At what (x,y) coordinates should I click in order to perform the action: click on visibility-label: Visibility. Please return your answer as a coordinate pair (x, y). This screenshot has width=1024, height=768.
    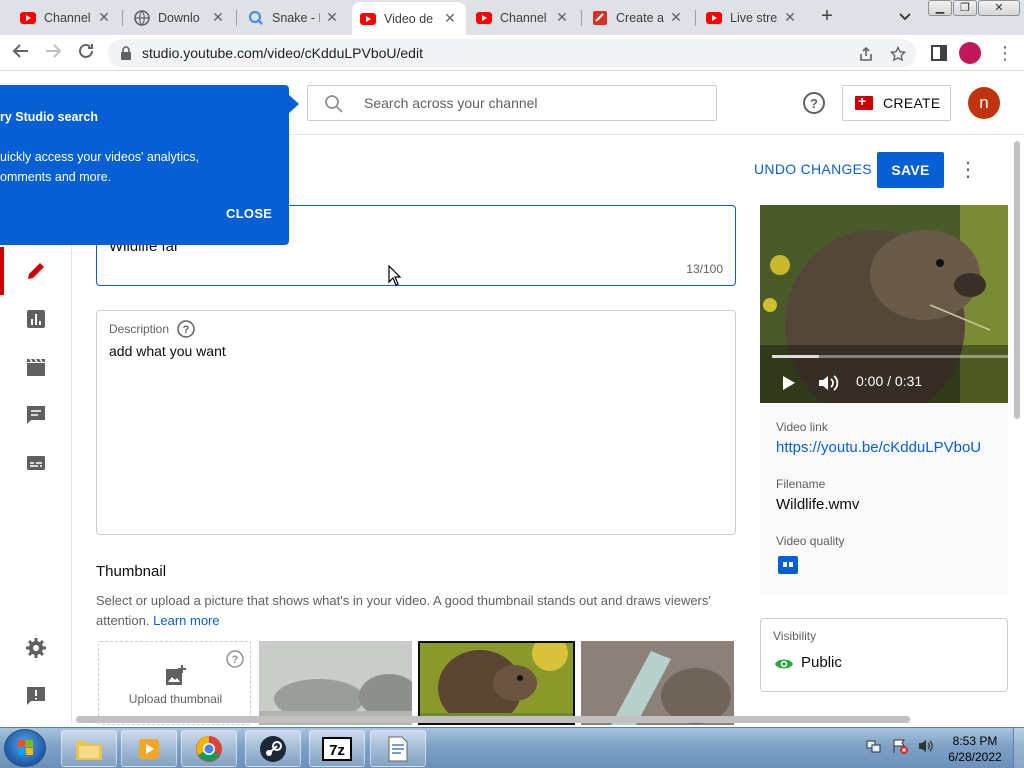
    Looking at the image, I should click on (795, 636).